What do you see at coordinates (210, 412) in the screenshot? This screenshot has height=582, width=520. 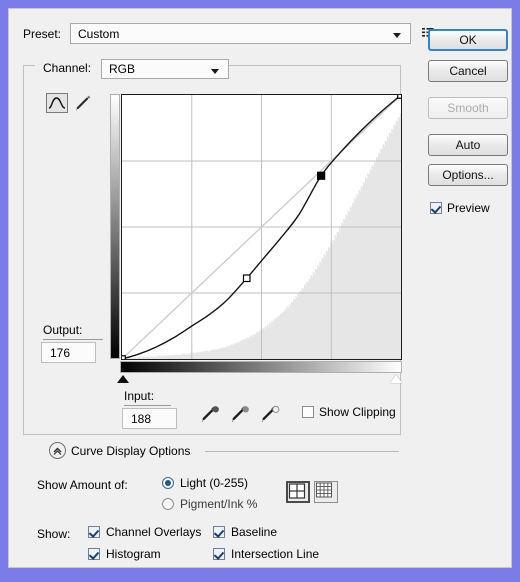 I see `set-black-point-eyedropper-icon` at bounding box center [210, 412].